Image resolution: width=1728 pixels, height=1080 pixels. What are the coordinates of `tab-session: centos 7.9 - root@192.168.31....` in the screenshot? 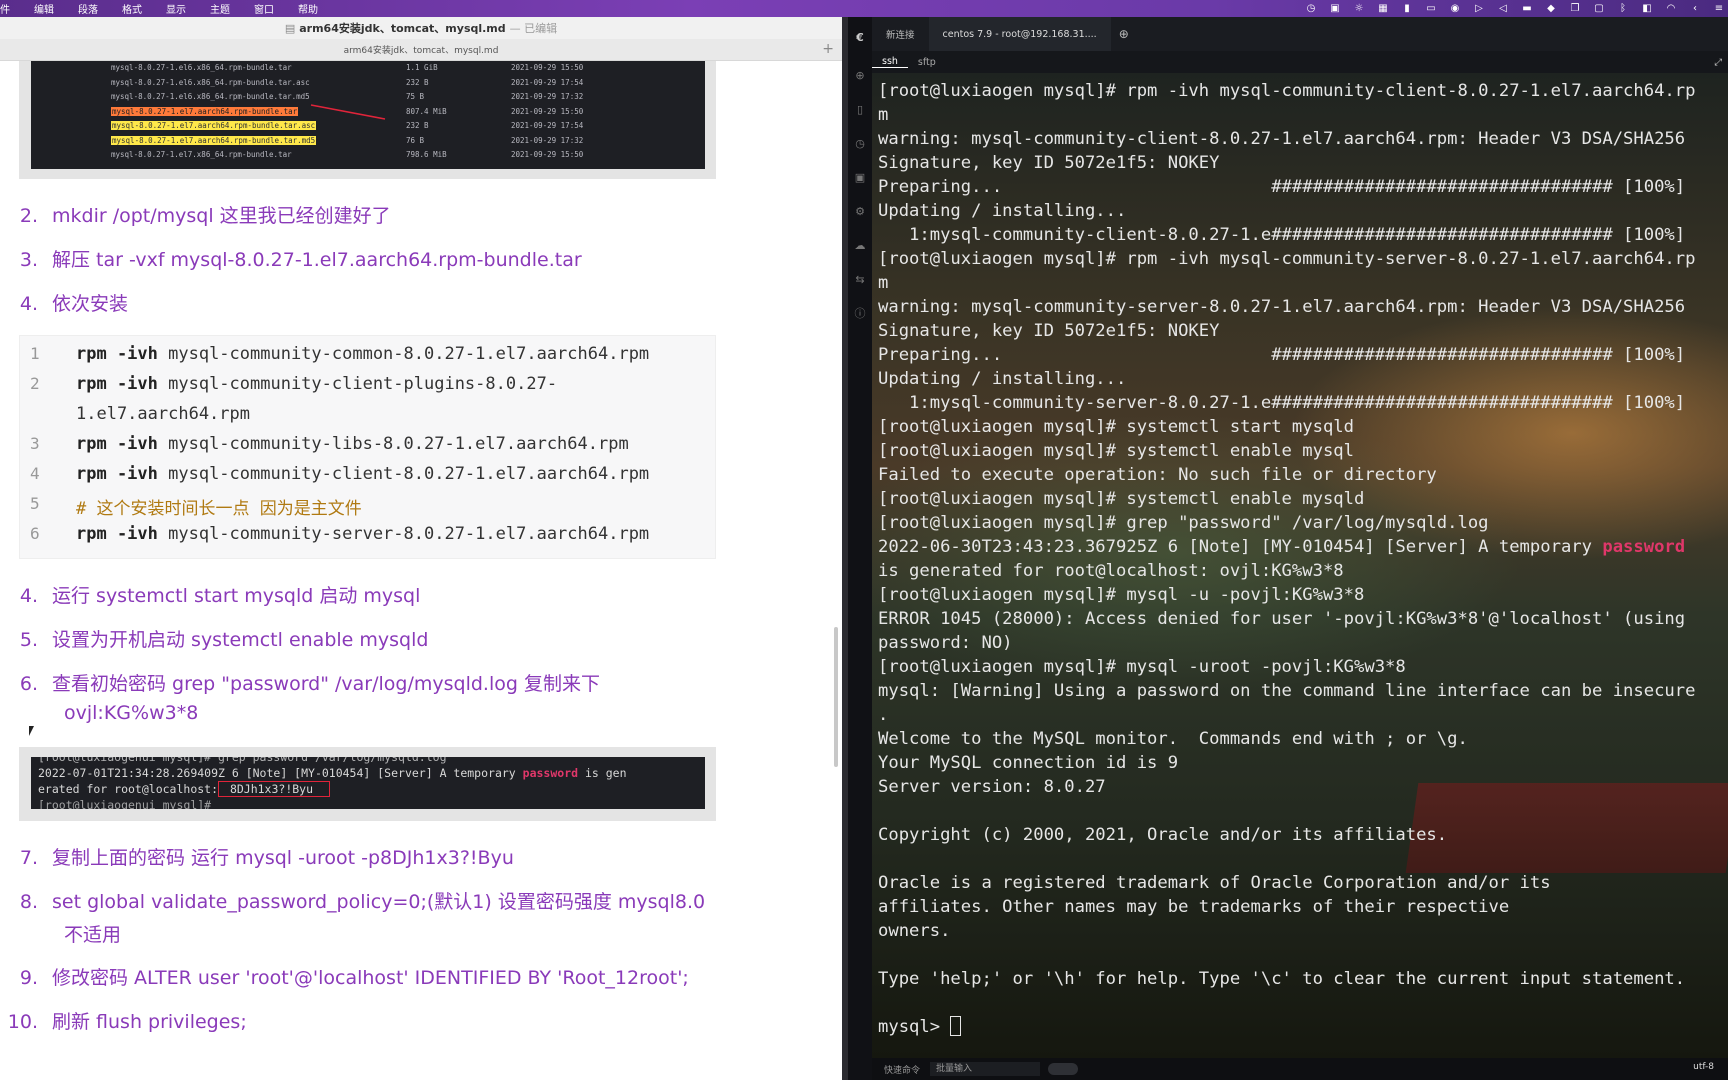 It's located at (1019, 34).